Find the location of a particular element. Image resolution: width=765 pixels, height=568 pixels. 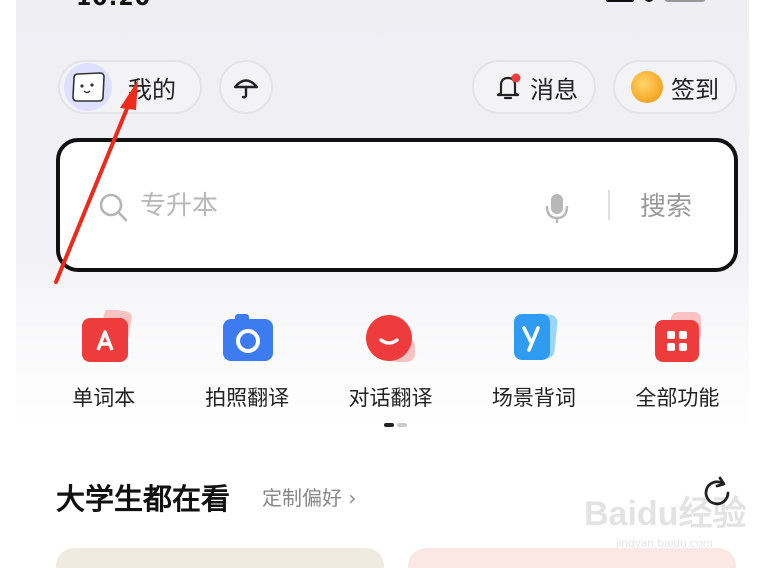

feature-all-functions: 全部功能 is located at coordinates (677, 361).